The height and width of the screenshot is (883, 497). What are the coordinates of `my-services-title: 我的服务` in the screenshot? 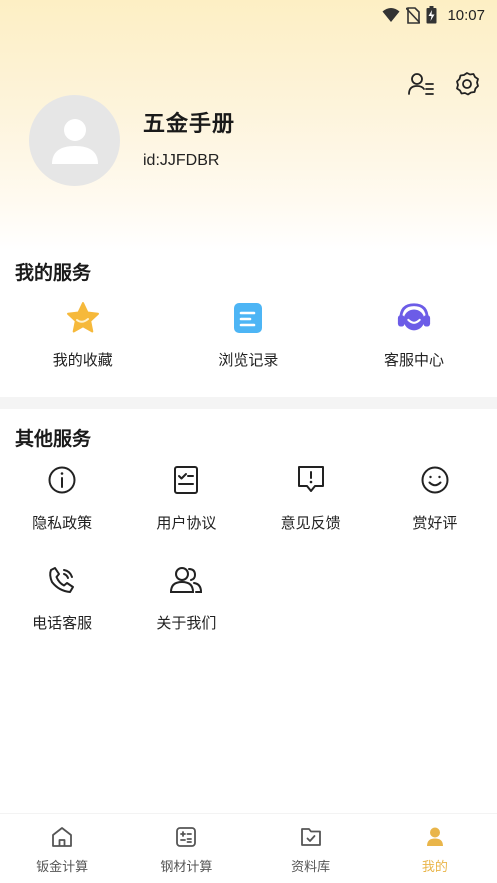 It's located at (53, 273).